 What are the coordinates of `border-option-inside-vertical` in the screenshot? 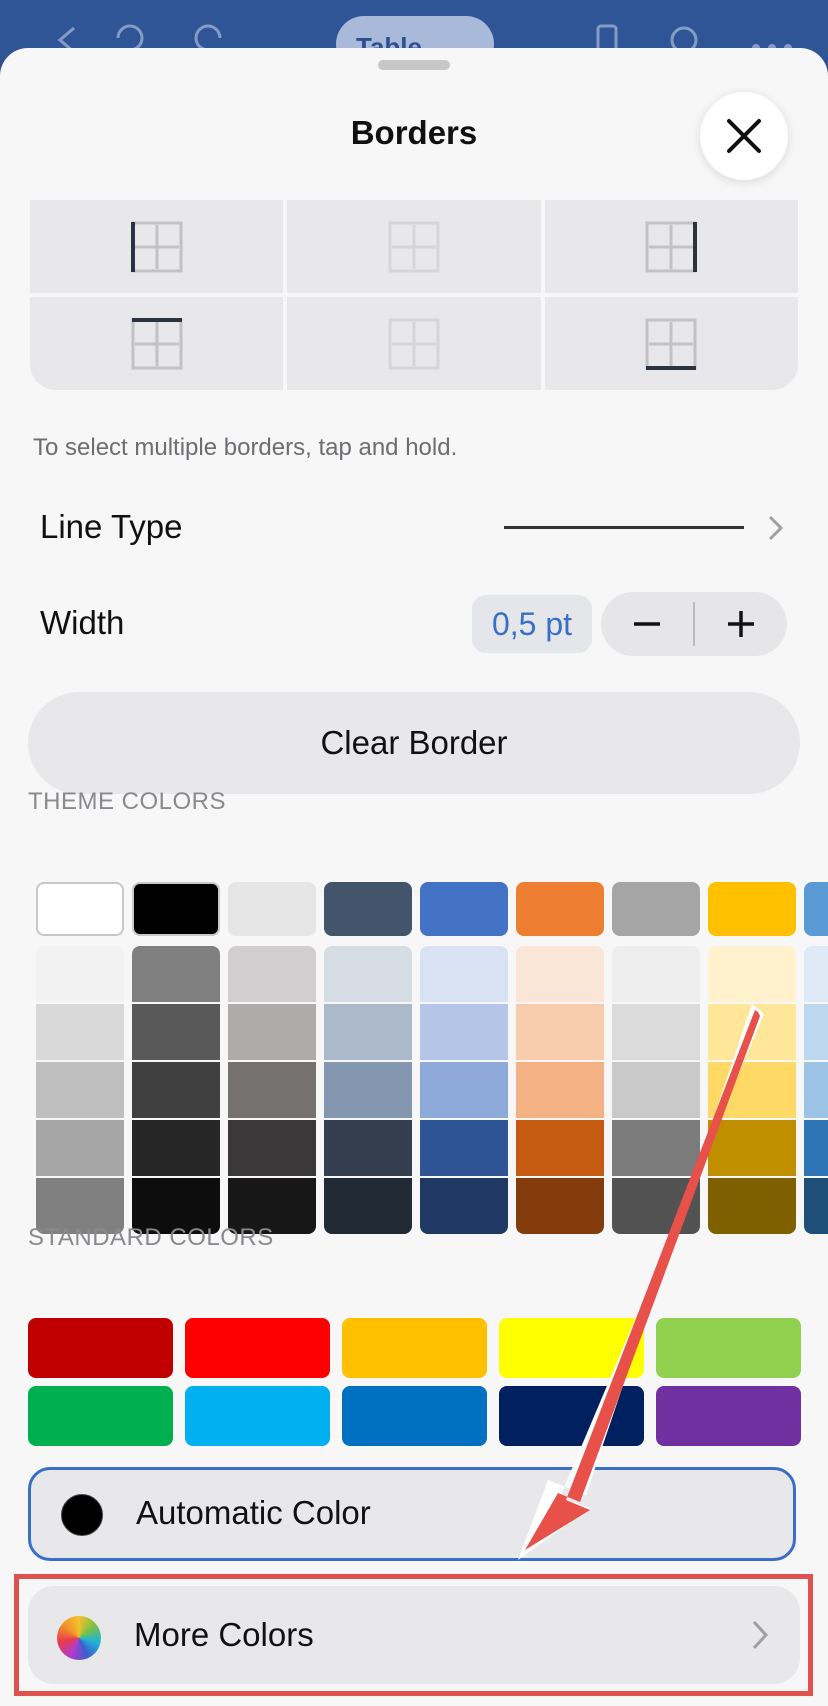 It's located at (414, 246).